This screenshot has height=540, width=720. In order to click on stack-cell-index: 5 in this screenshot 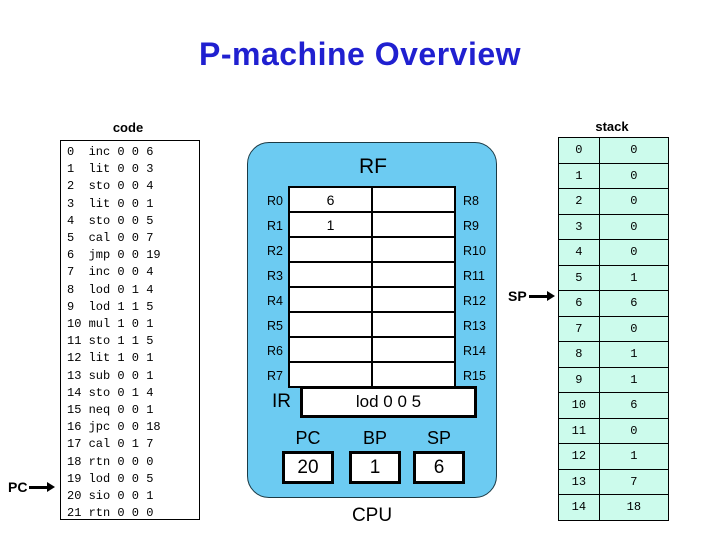, I will do `click(579, 277)`.